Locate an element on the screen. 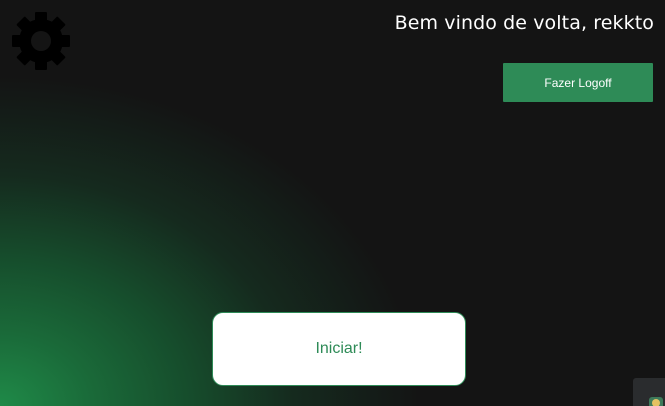  start-button: Iniciar! is located at coordinates (339, 349).